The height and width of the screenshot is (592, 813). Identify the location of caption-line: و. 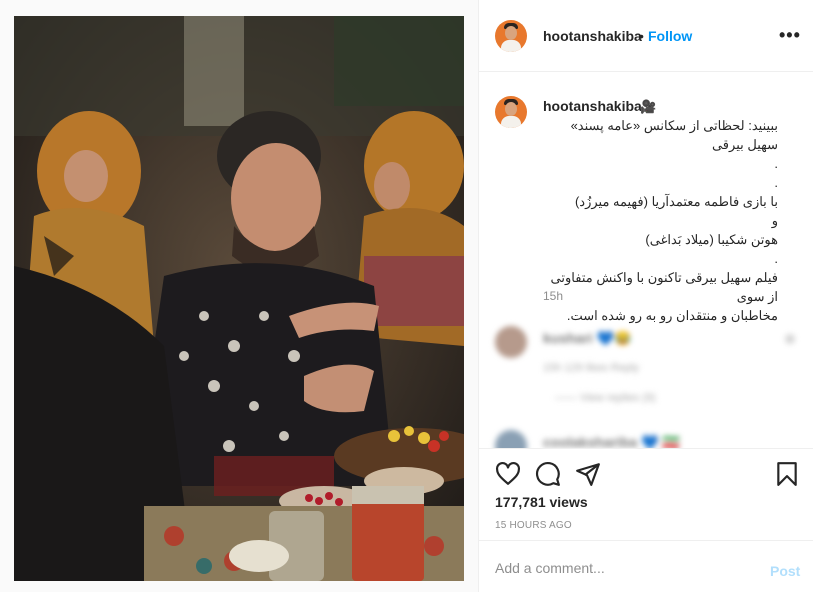
(774, 220).